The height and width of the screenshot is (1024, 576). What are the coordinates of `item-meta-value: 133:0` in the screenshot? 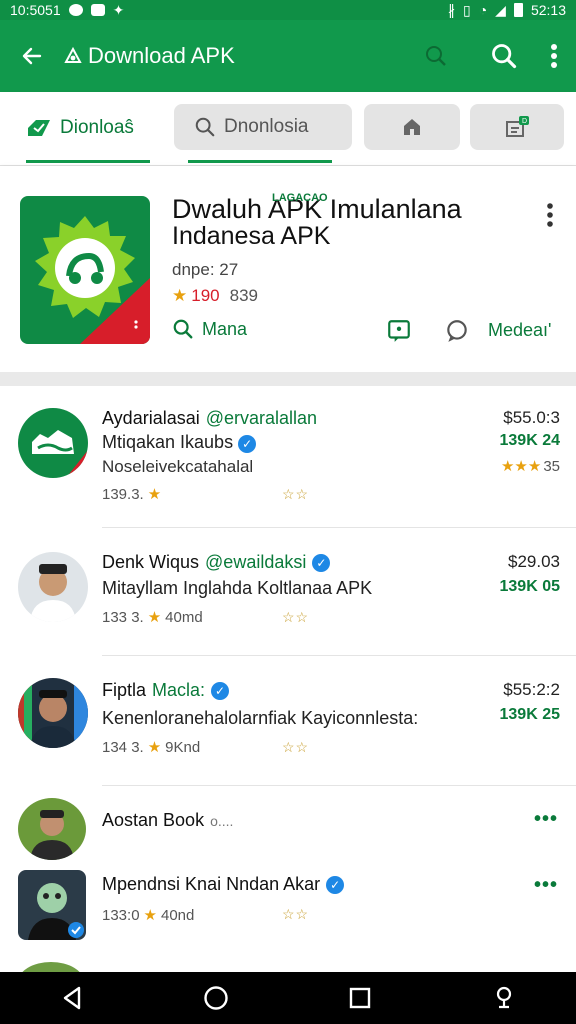 It's located at (121, 915).